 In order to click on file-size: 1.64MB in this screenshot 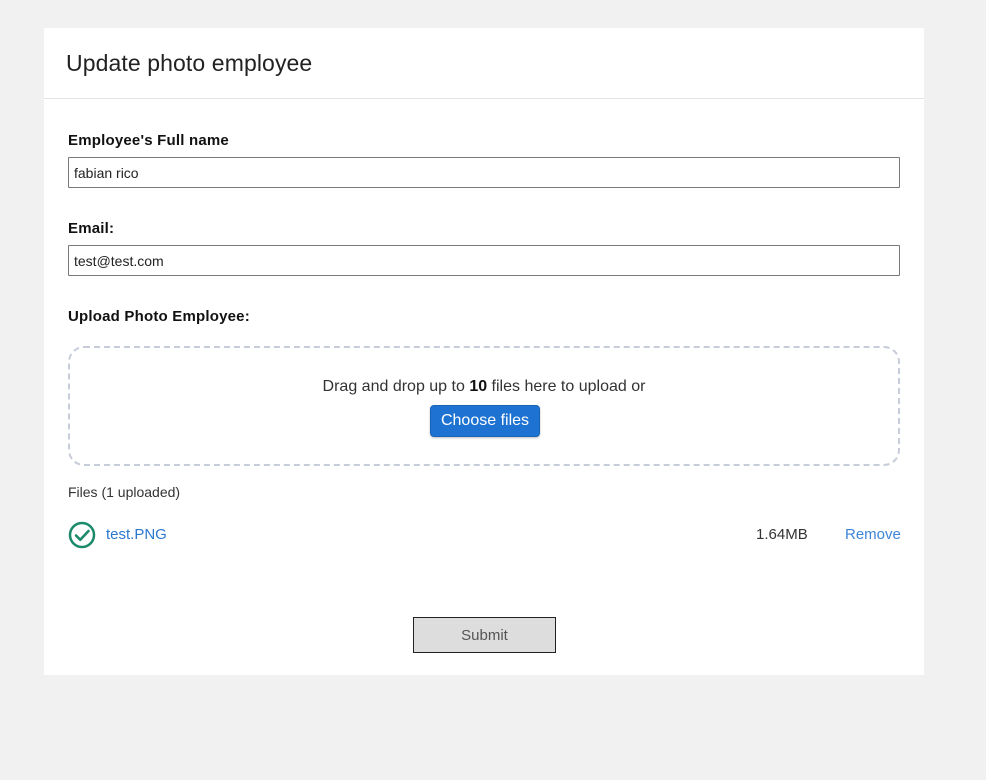, I will do `click(782, 534)`.